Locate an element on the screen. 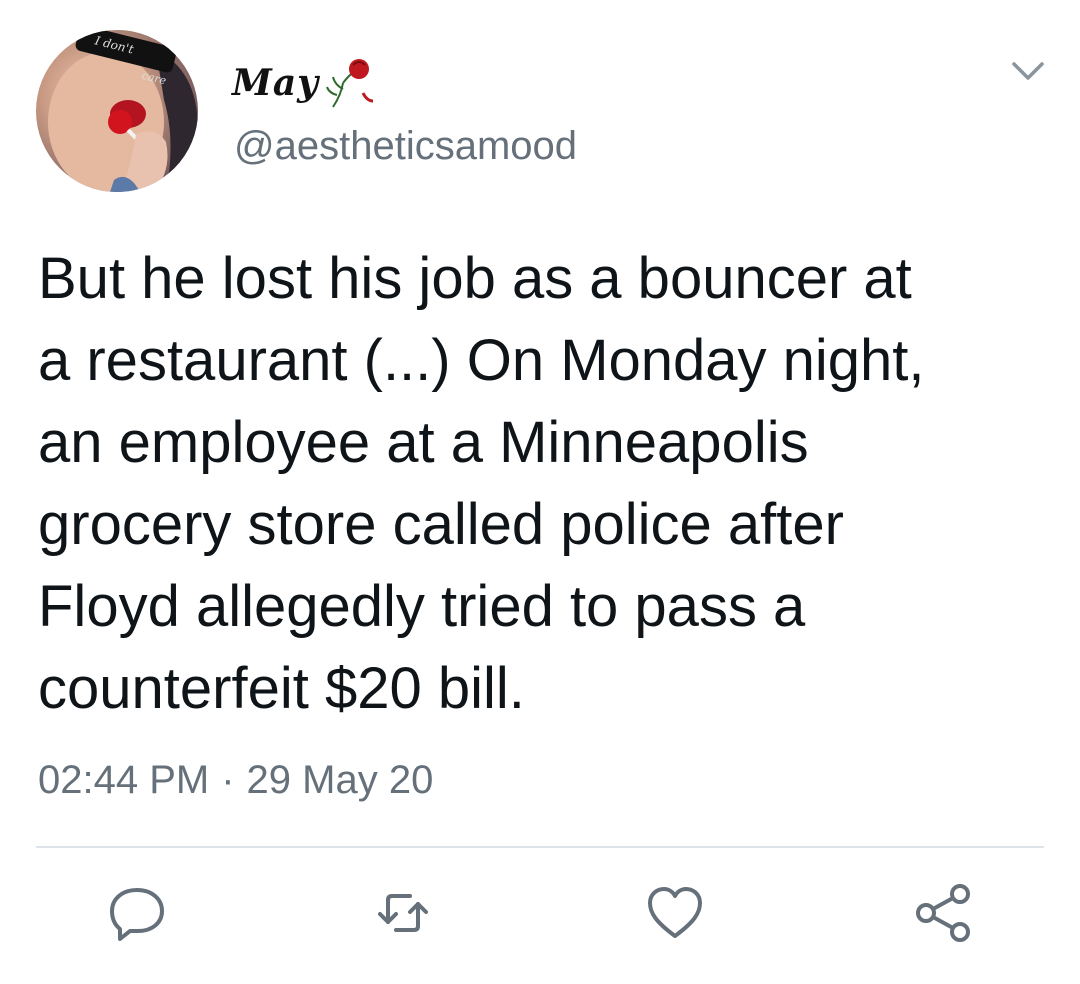 The image size is (1080, 984). heart-icon is located at coordinates (675, 912).